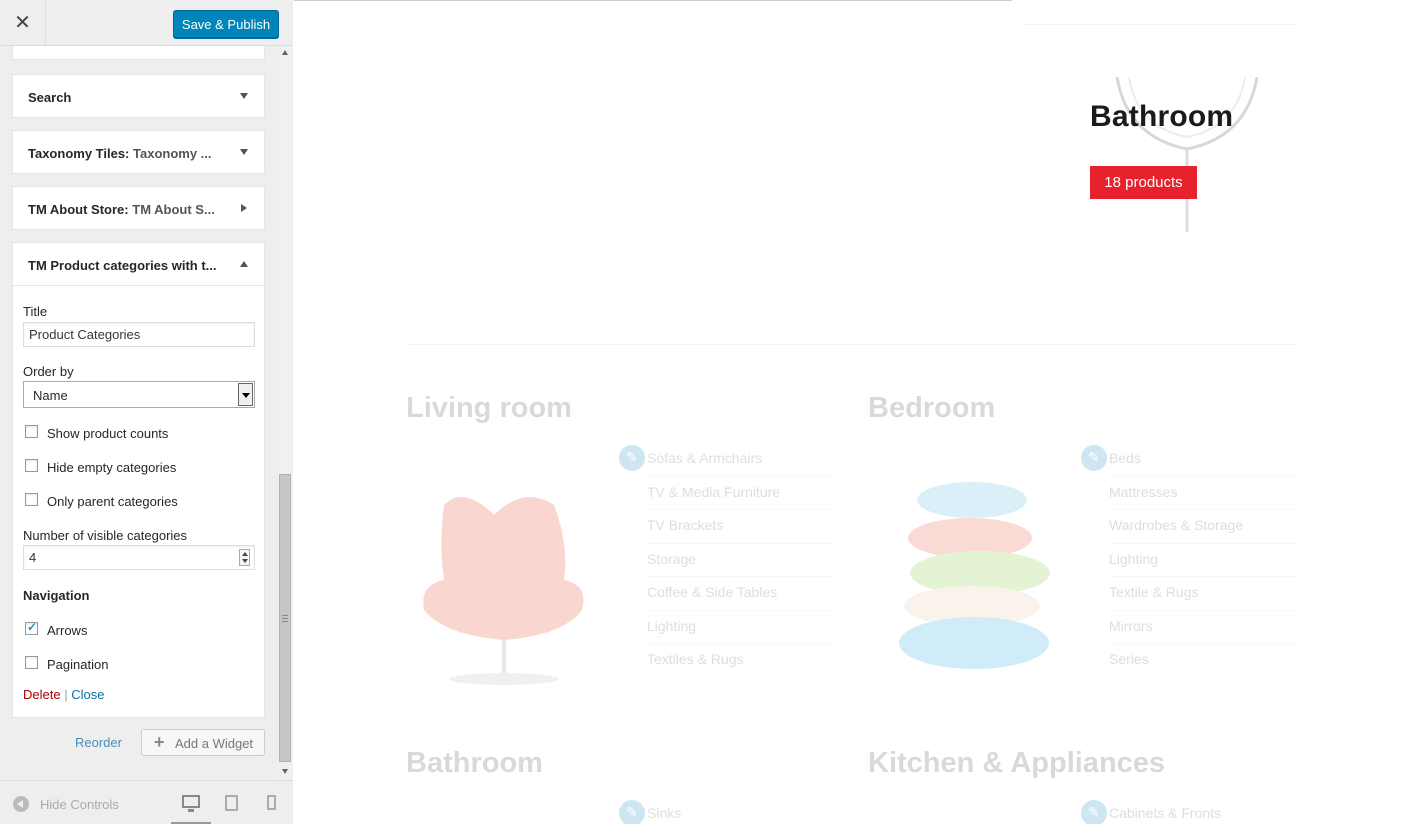 This screenshot has height=824, width=1411. Describe the element at coordinates (31, 627) in the screenshot. I see `arrows-checkbox` at that location.